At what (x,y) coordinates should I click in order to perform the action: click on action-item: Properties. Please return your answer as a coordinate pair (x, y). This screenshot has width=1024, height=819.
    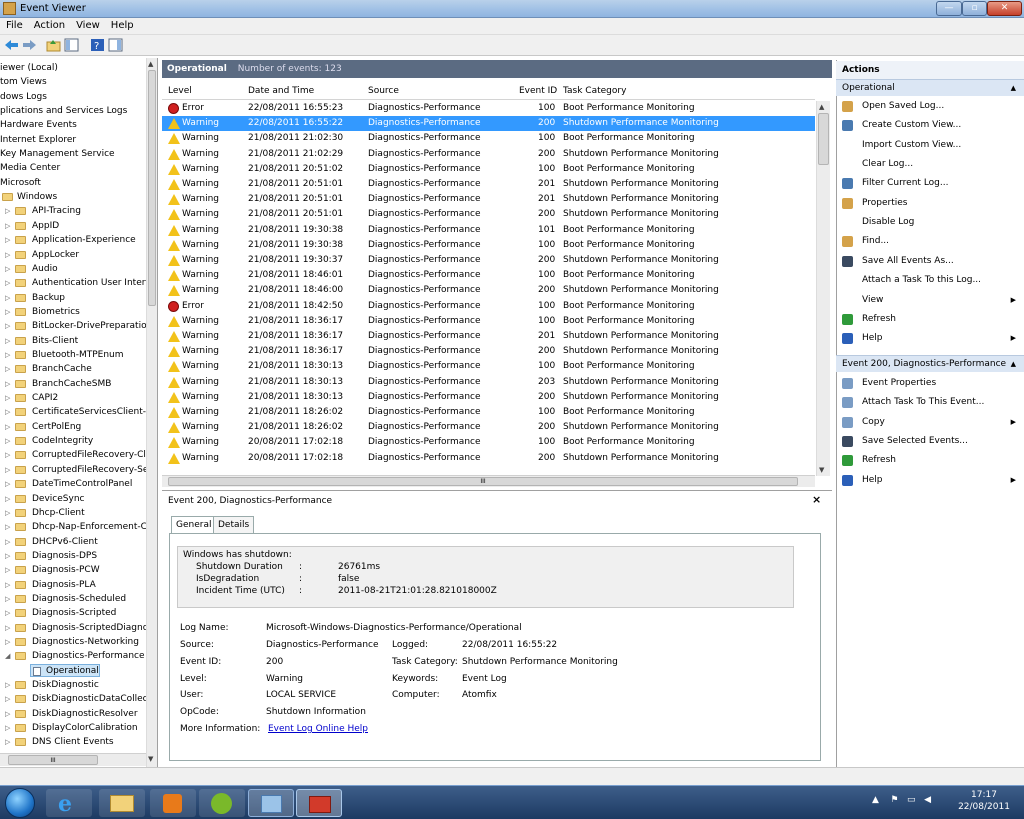
    Looking at the image, I should click on (930, 203).